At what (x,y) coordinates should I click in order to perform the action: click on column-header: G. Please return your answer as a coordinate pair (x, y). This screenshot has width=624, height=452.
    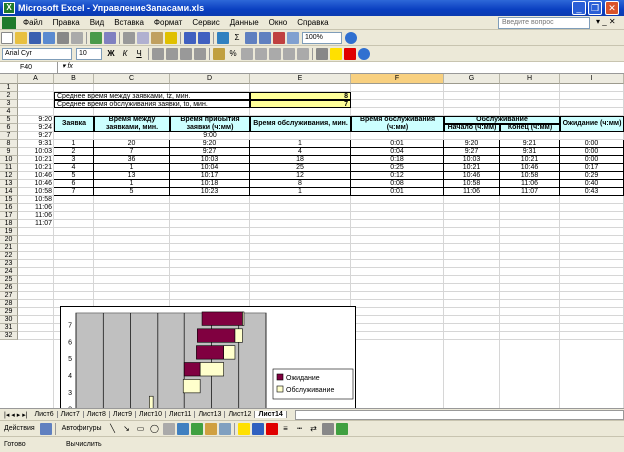
    Looking at the image, I should click on (472, 79).